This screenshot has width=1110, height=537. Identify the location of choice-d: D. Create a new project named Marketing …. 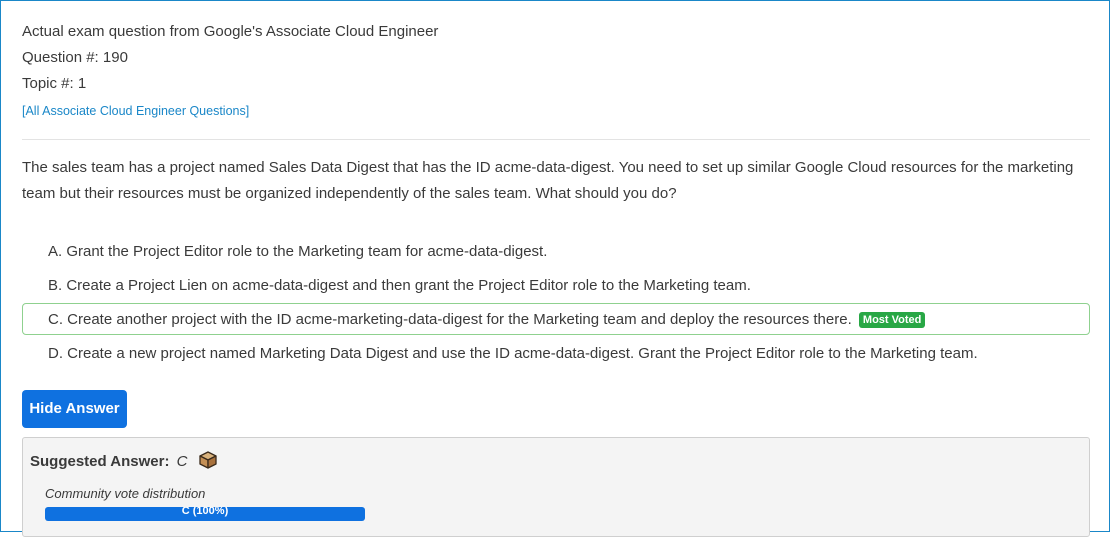
(556, 353).